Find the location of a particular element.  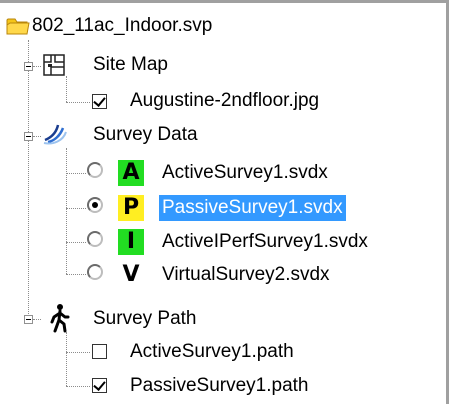

active-survey-badge: A is located at coordinates (131, 173).